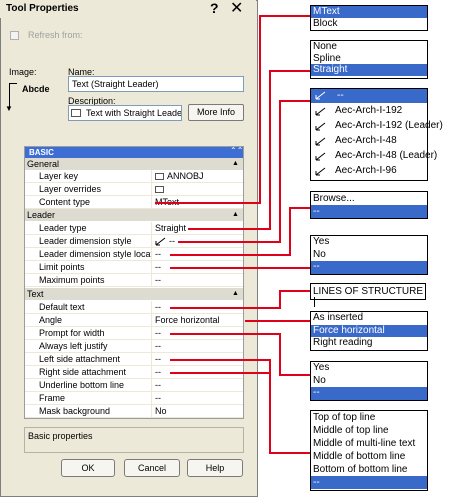  Describe the element at coordinates (187, 320) in the screenshot. I see `property-value: Force horizontal` at that location.